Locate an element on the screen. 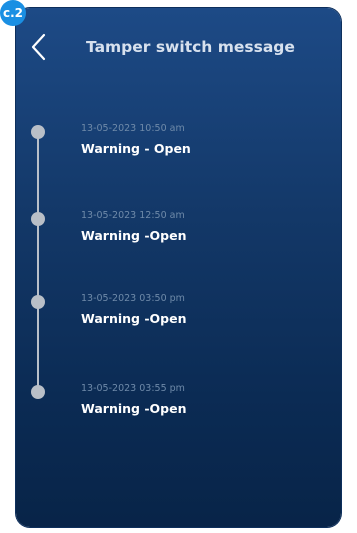 The image size is (357, 533). page-title: Tamper switch message is located at coordinates (190, 47).